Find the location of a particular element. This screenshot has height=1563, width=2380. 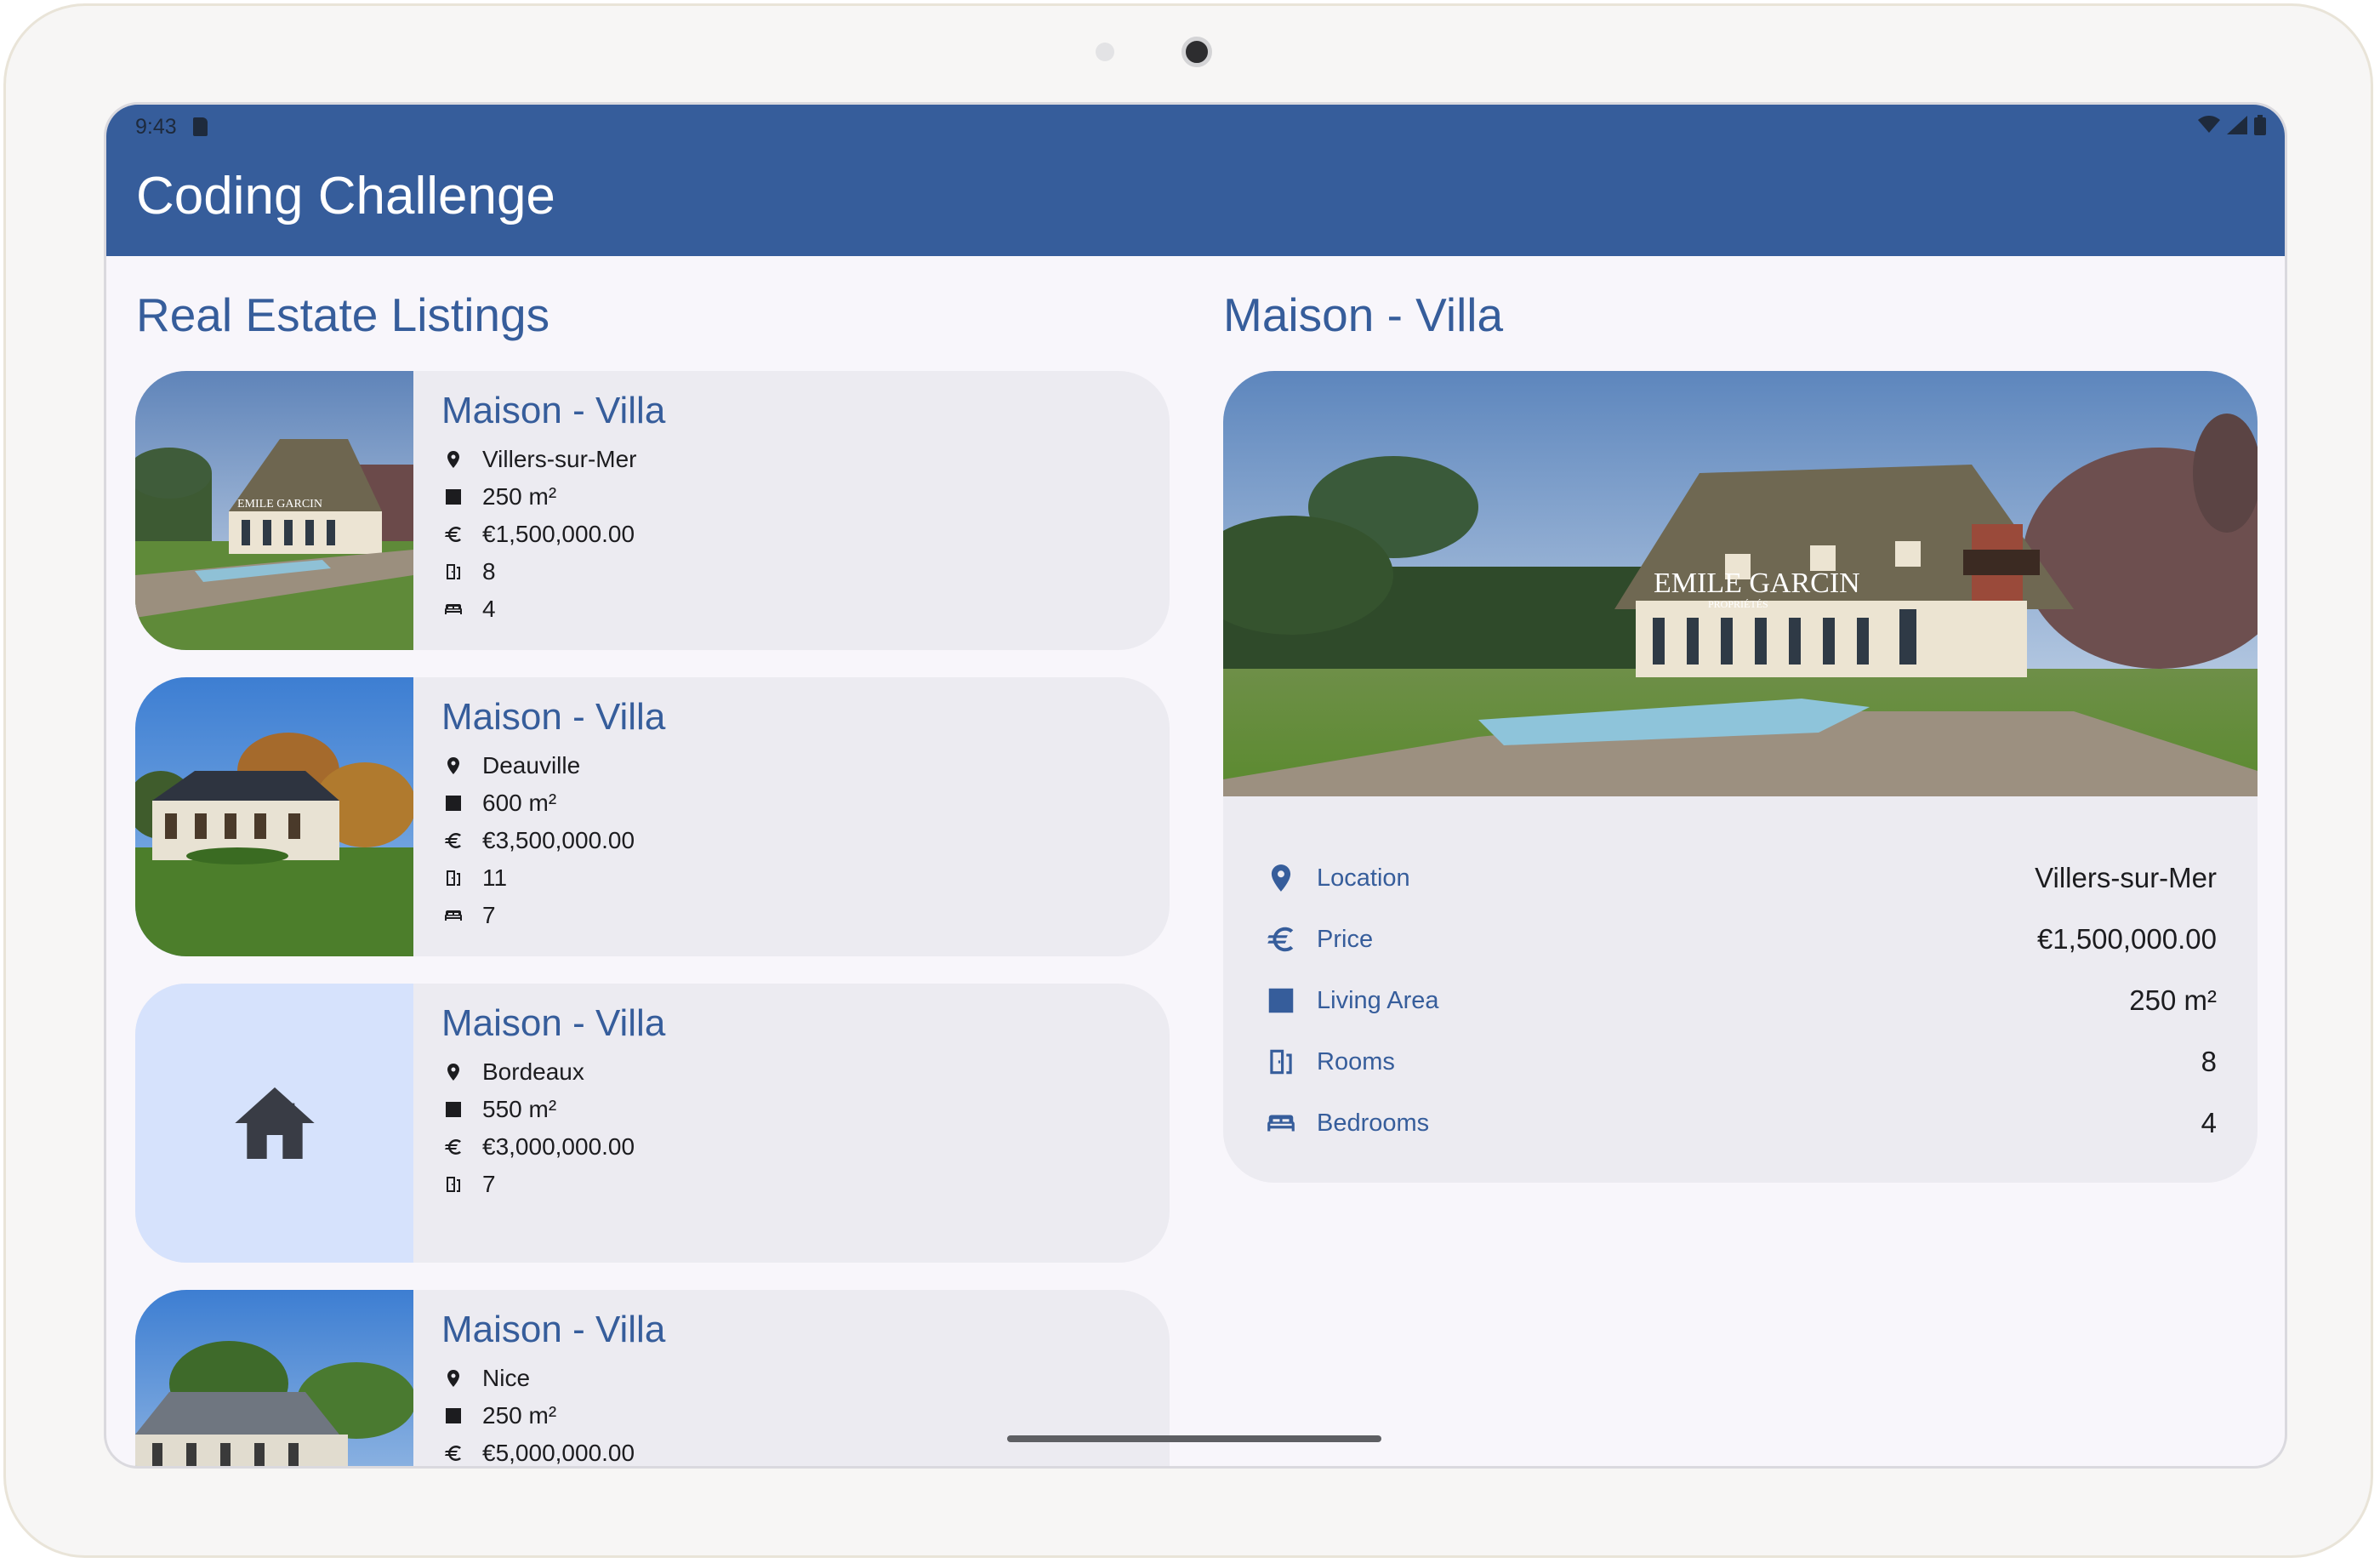

detail-label: Location is located at coordinates (1363, 878).